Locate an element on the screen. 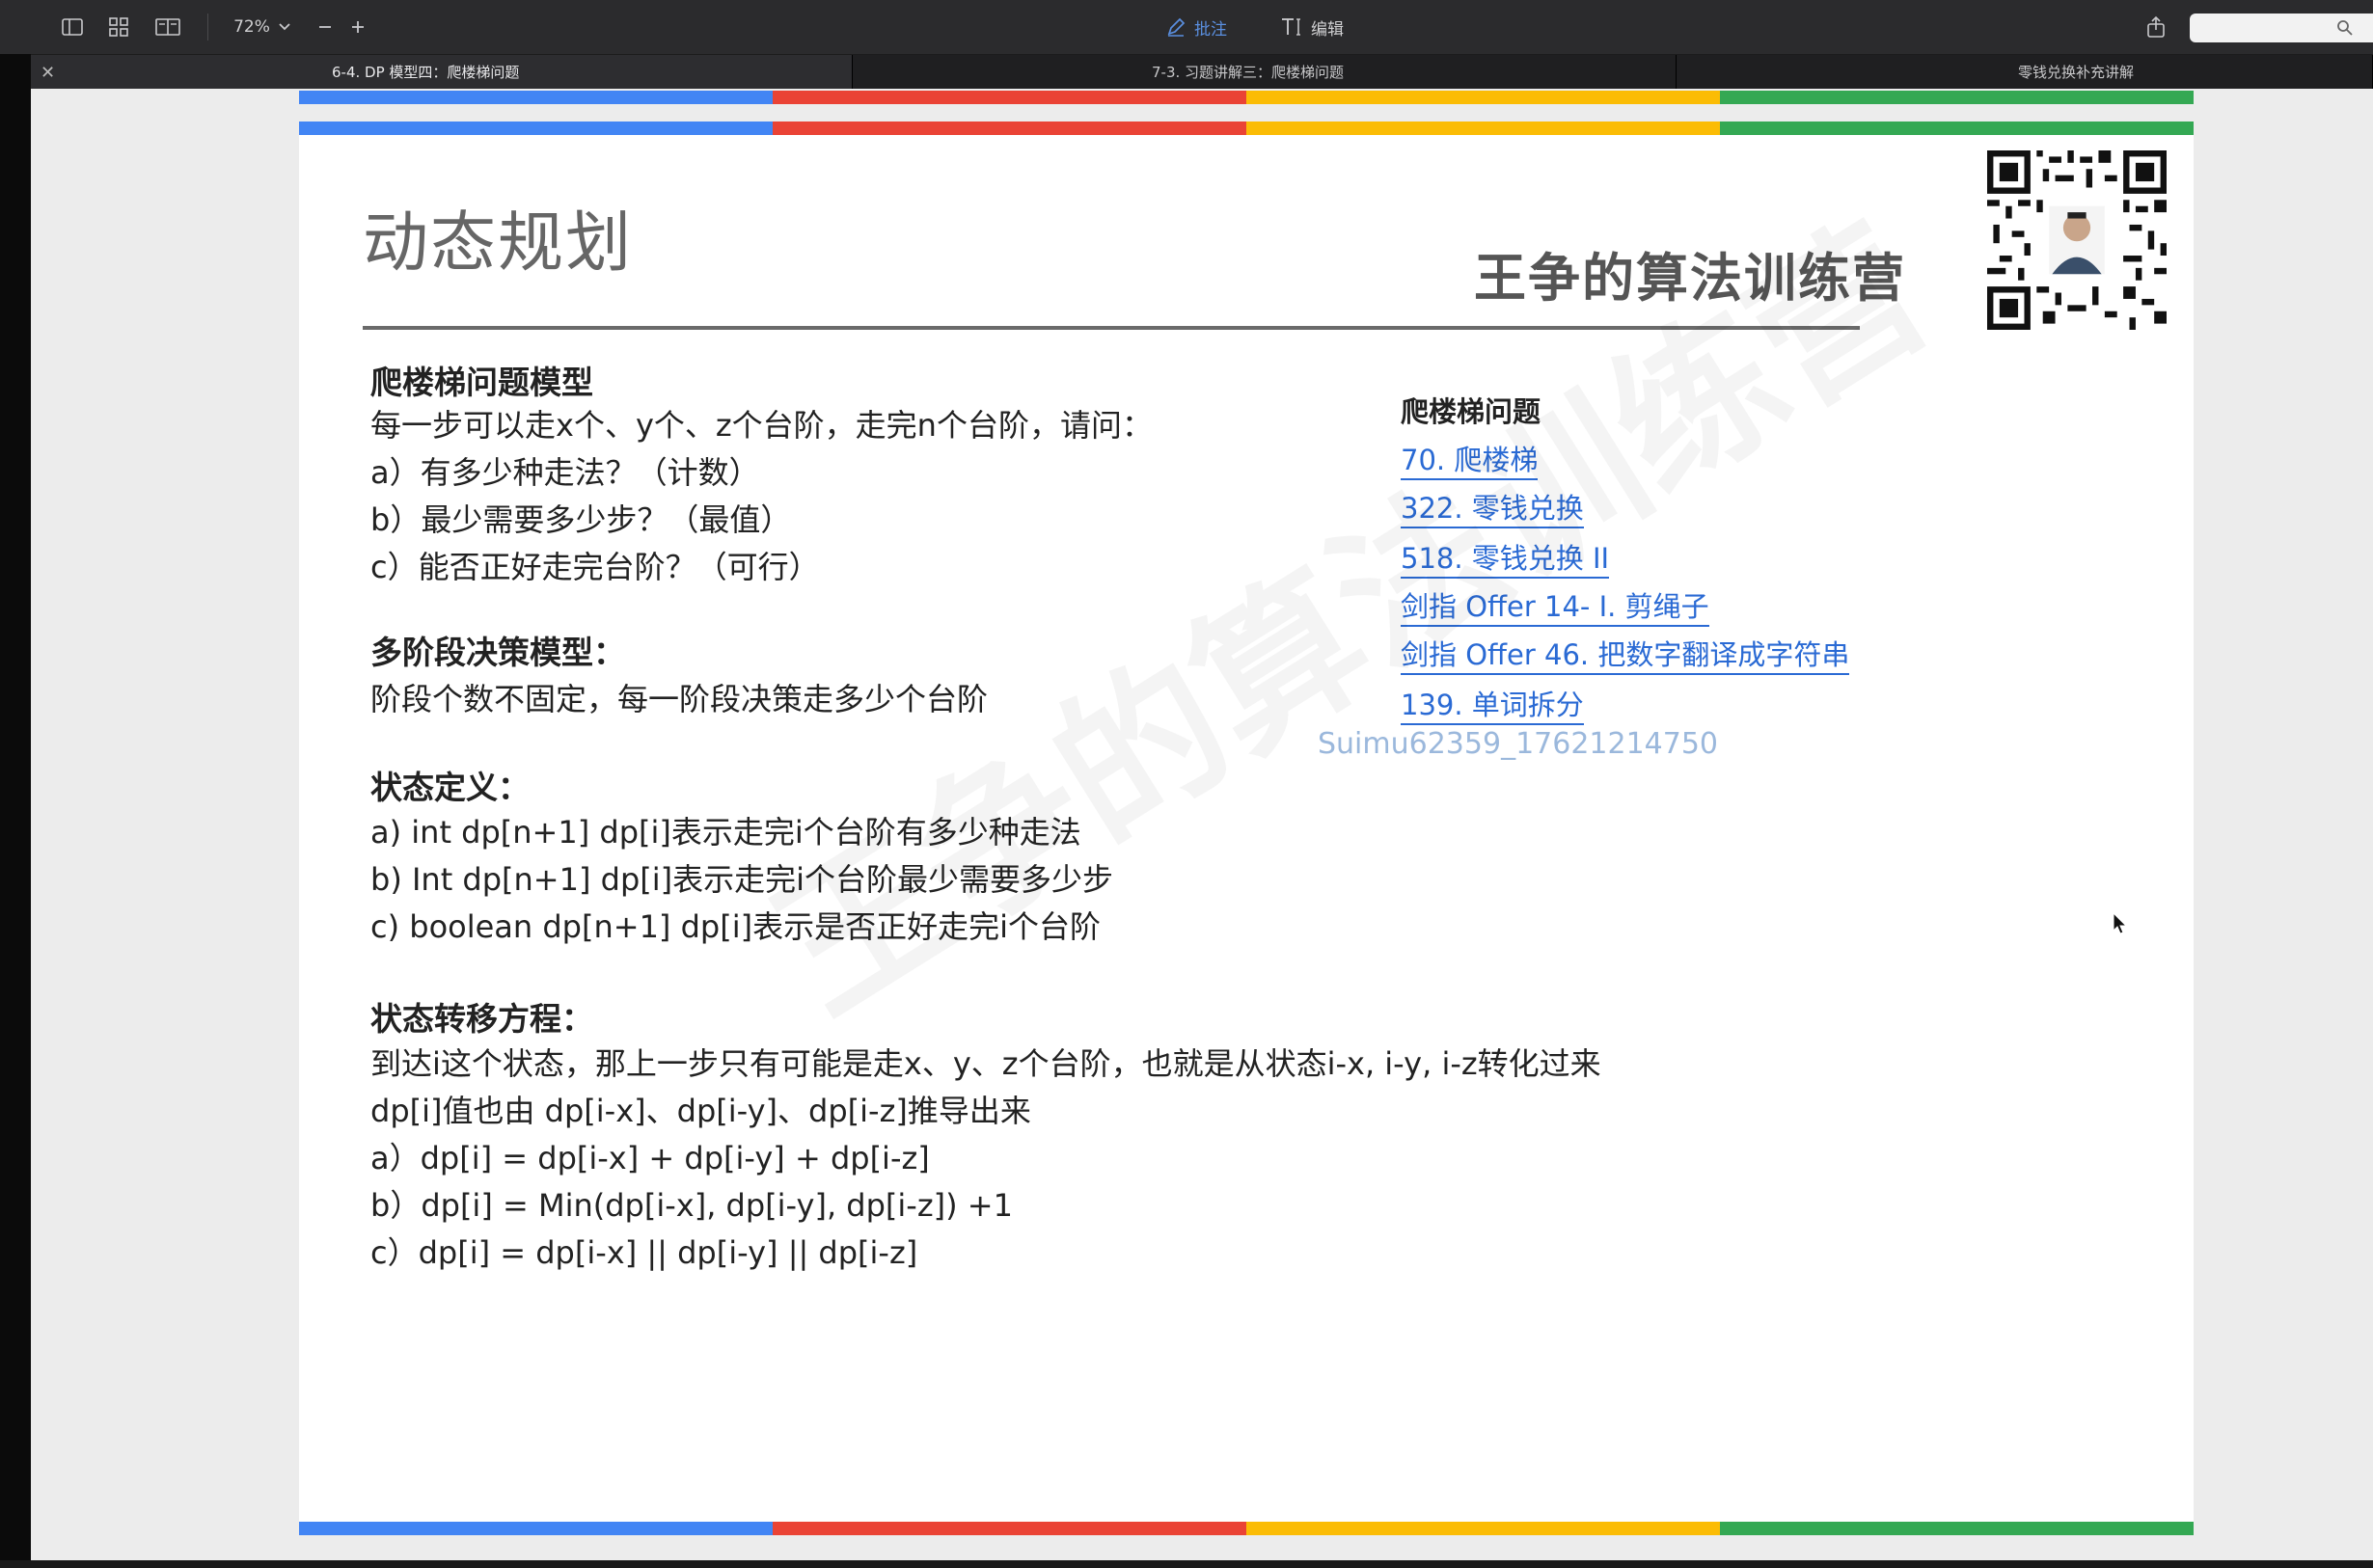 The image size is (2373, 1568). zoom-out-button is located at coordinates (325, 27).